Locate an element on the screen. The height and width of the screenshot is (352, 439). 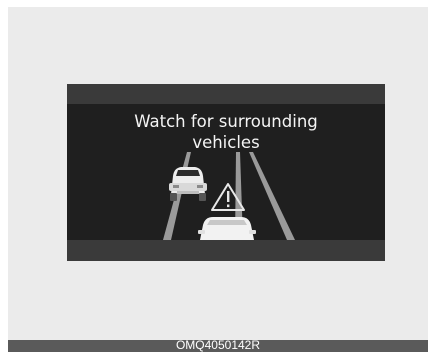
own-vehicle-icon is located at coordinates (227, 228).